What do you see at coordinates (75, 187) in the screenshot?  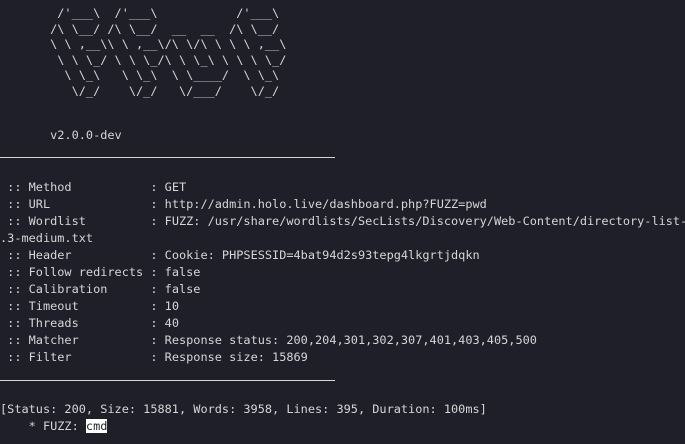 I see `config-key: :: Method` at bounding box center [75, 187].